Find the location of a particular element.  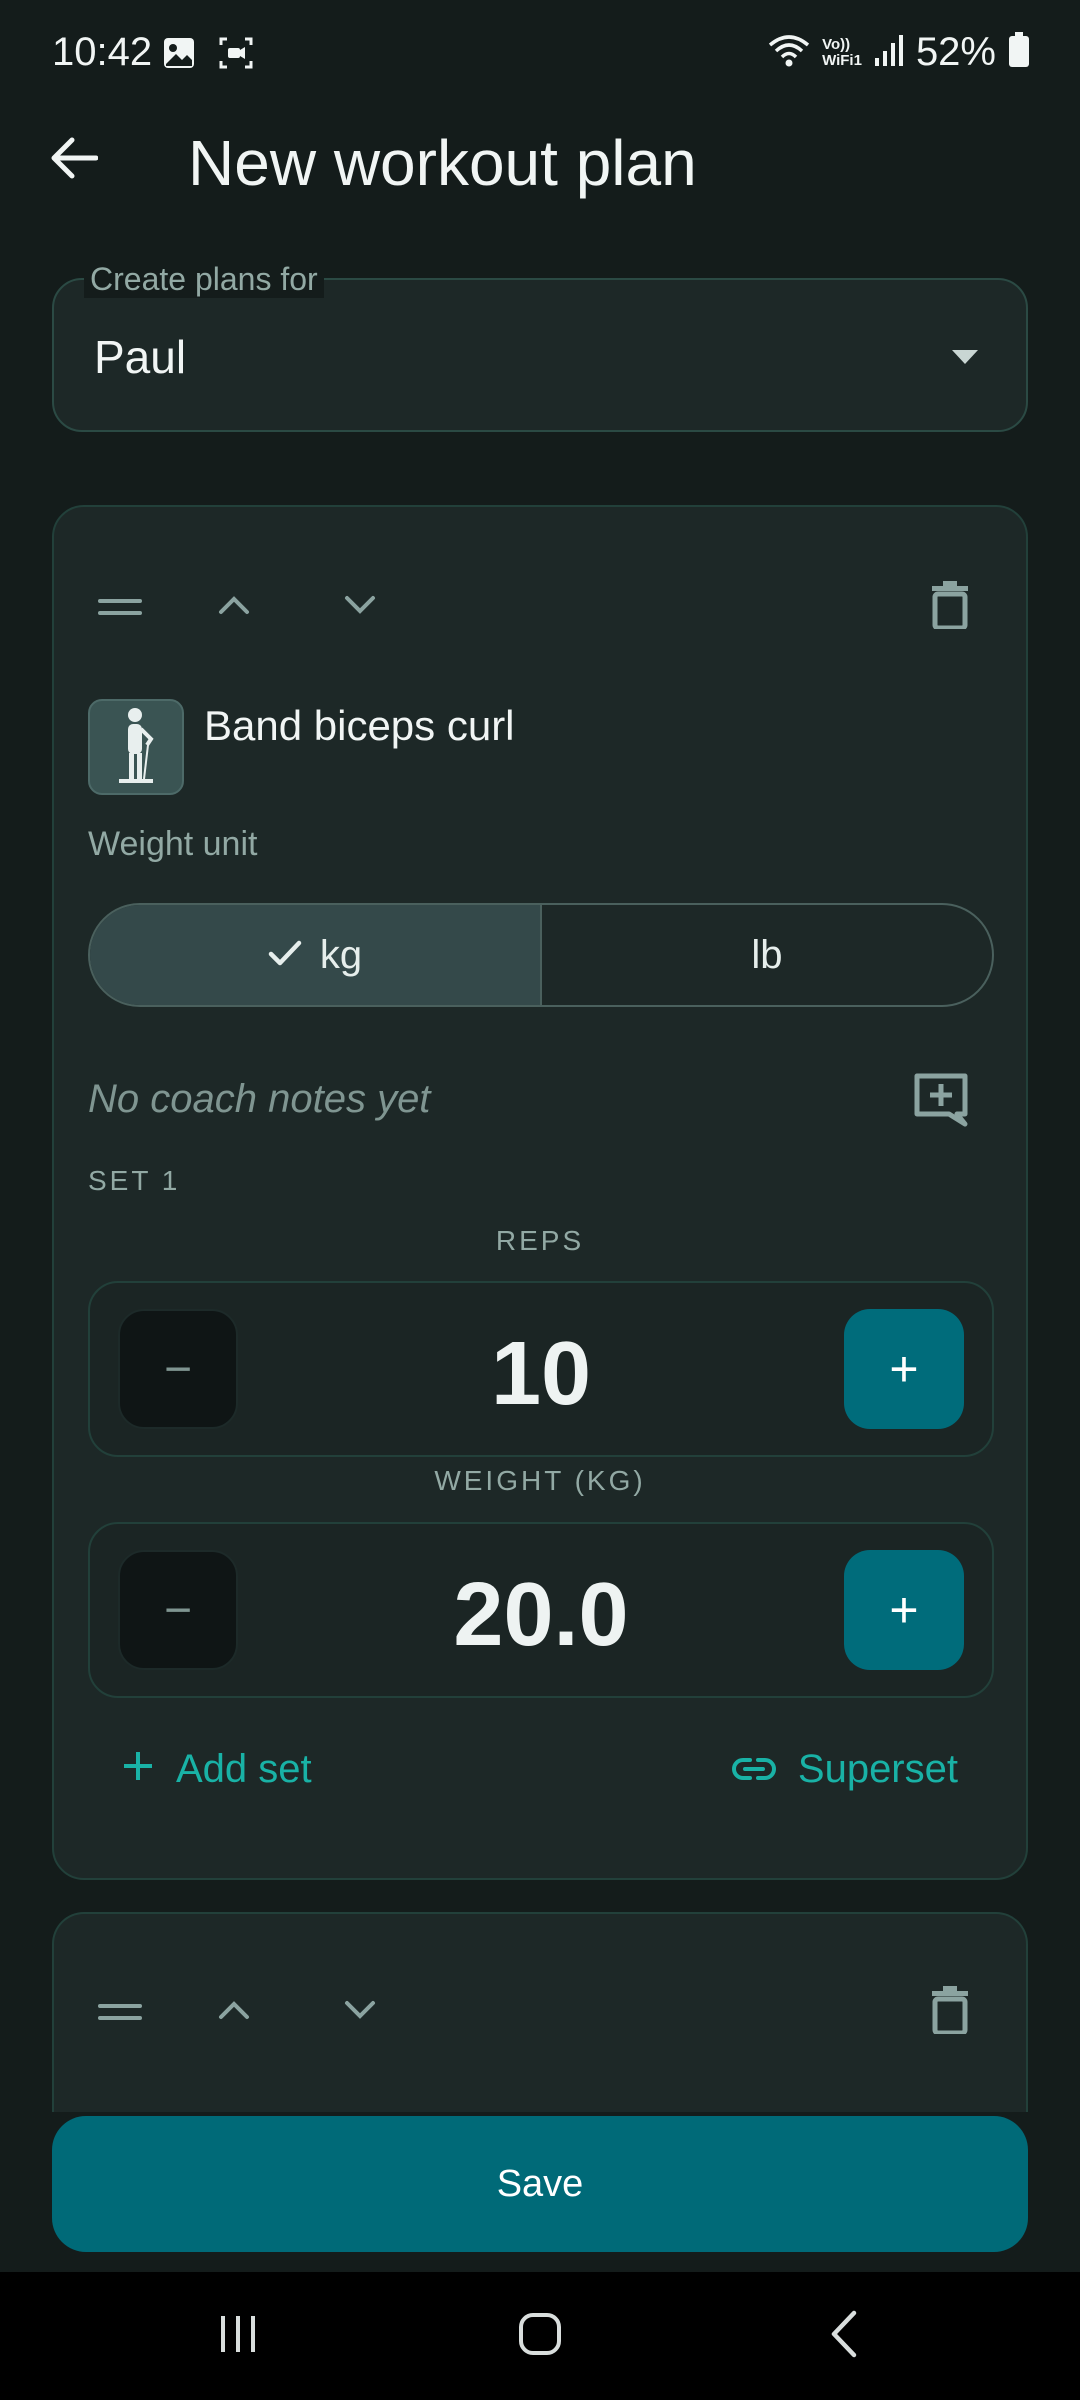

athlete-select-value: Paul is located at coordinates (140, 357).